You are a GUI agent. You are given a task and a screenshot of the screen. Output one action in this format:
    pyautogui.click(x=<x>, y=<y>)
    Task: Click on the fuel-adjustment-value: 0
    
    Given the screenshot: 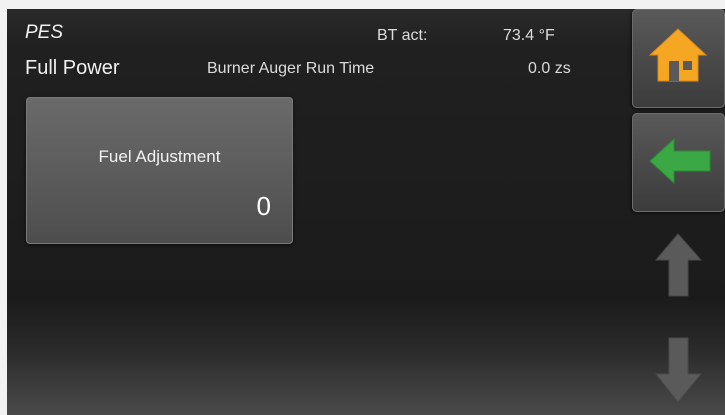 What is the action you would take?
    pyautogui.click(x=263, y=206)
    